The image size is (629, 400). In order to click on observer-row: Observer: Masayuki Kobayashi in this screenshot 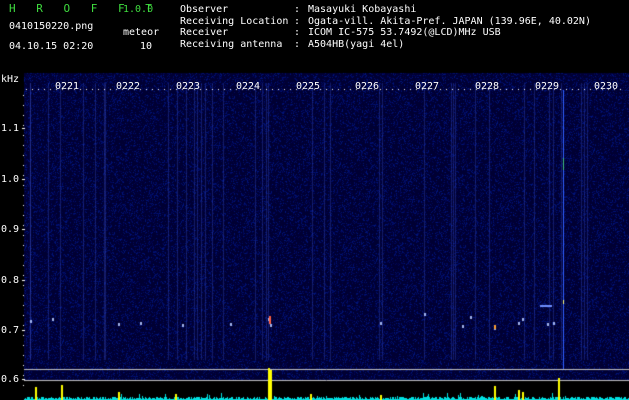, I will do `click(385, 10)`.